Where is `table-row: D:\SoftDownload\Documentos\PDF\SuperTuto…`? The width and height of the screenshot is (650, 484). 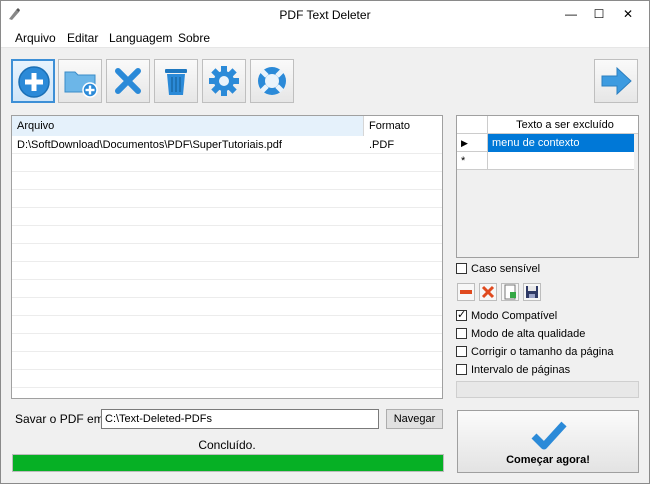
table-row: D:\SoftDownload\Documentos\PDF\SuperTuto… is located at coordinates (227, 145).